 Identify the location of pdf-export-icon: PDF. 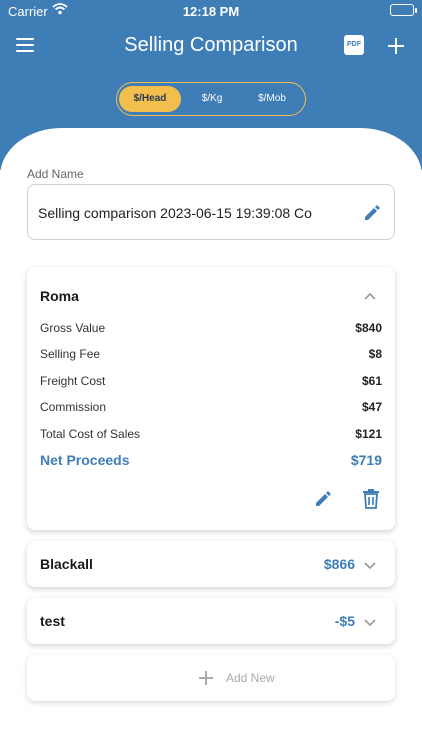
(354, 45).